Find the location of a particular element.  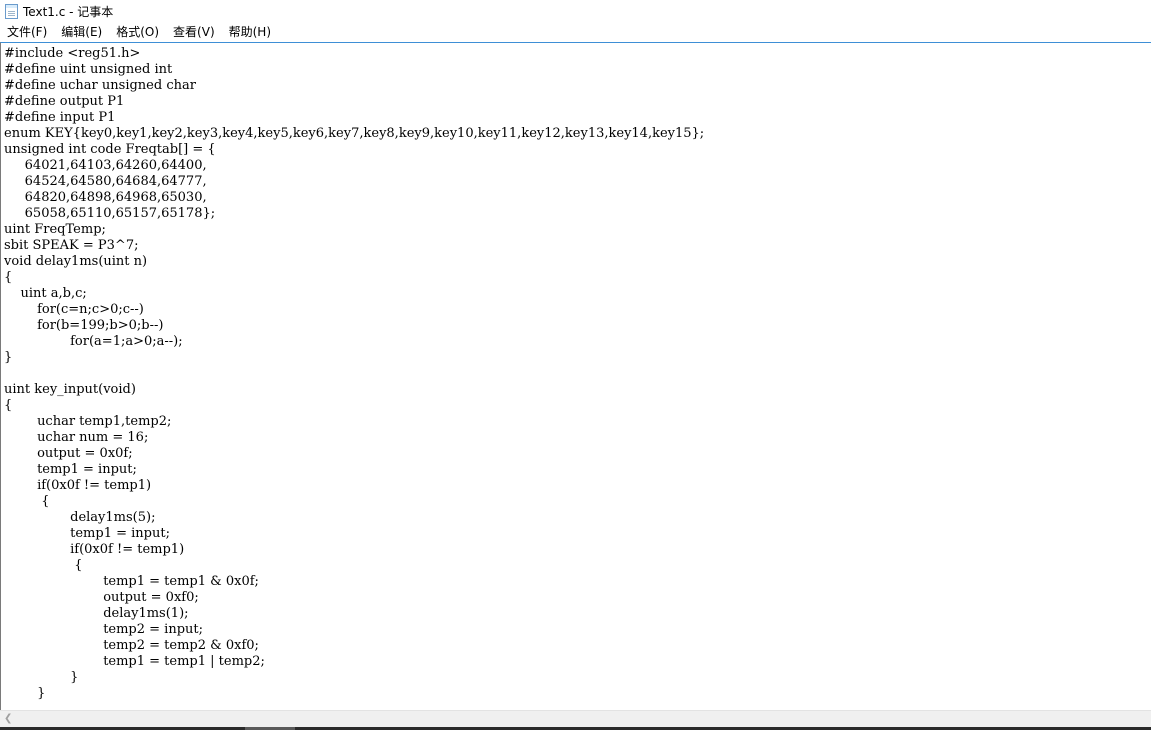

menu-file: 文件(F) is located at coordinates (27, 32).